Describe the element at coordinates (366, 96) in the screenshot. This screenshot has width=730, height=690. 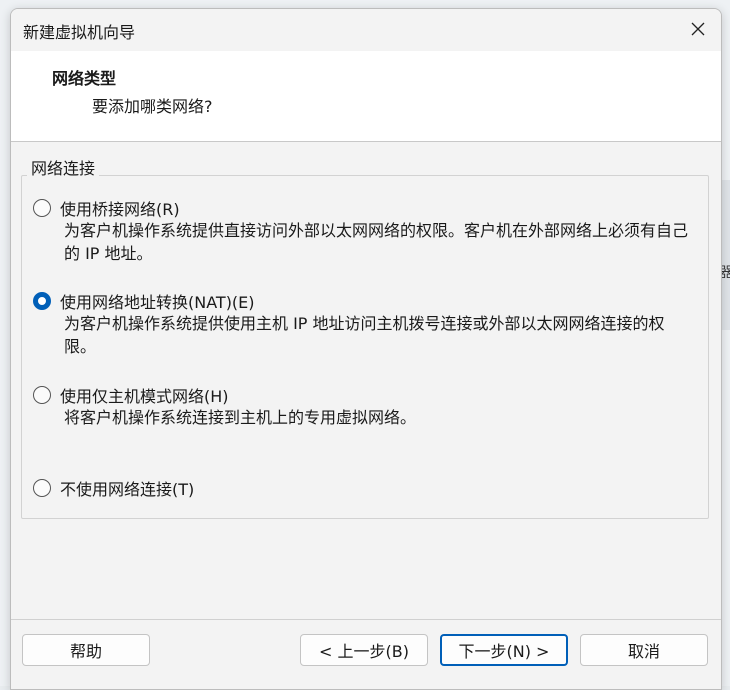
I see `wizard-header: 网络类型 要添加哪类网络?` at that location.